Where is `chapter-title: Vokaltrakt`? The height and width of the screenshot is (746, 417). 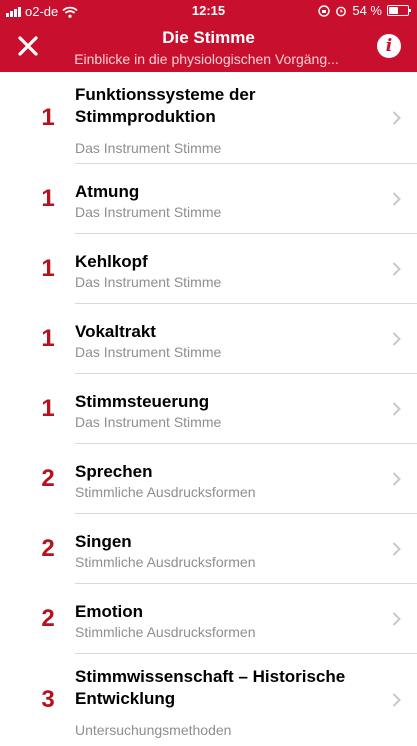 chapter-title: Vokaltrakt is located at coordinates (115, 331).